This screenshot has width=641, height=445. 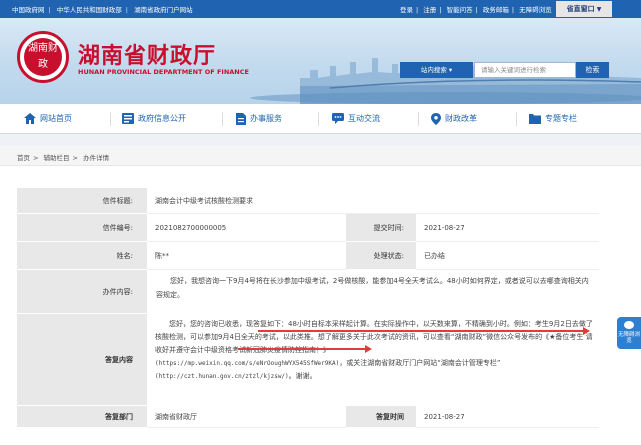 What do you see at coordinates (82, 417) in the screenshot?
I see `reply-dept-label: 答复部门` at bounding box center [82, 417].